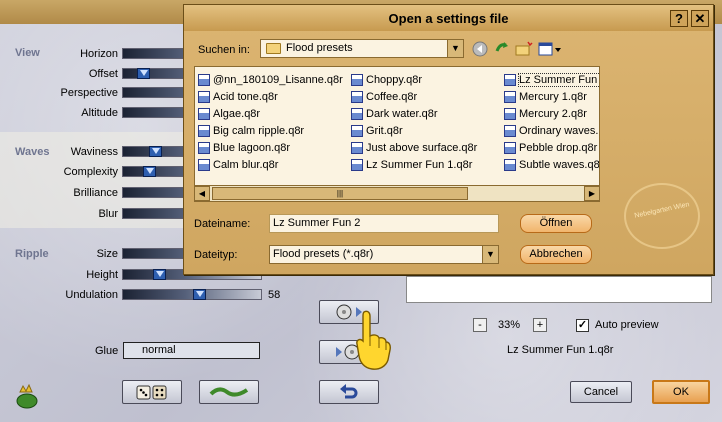  I want to click on list-item-selected: Lz Summer Fun 2, so click(551, 79).